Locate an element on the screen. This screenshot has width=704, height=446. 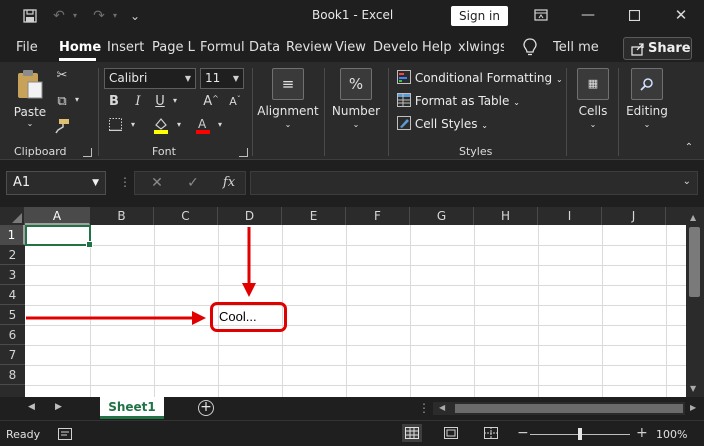
format-as-table-button: Format as Table ⌄ is located at coordinates (458, 100).